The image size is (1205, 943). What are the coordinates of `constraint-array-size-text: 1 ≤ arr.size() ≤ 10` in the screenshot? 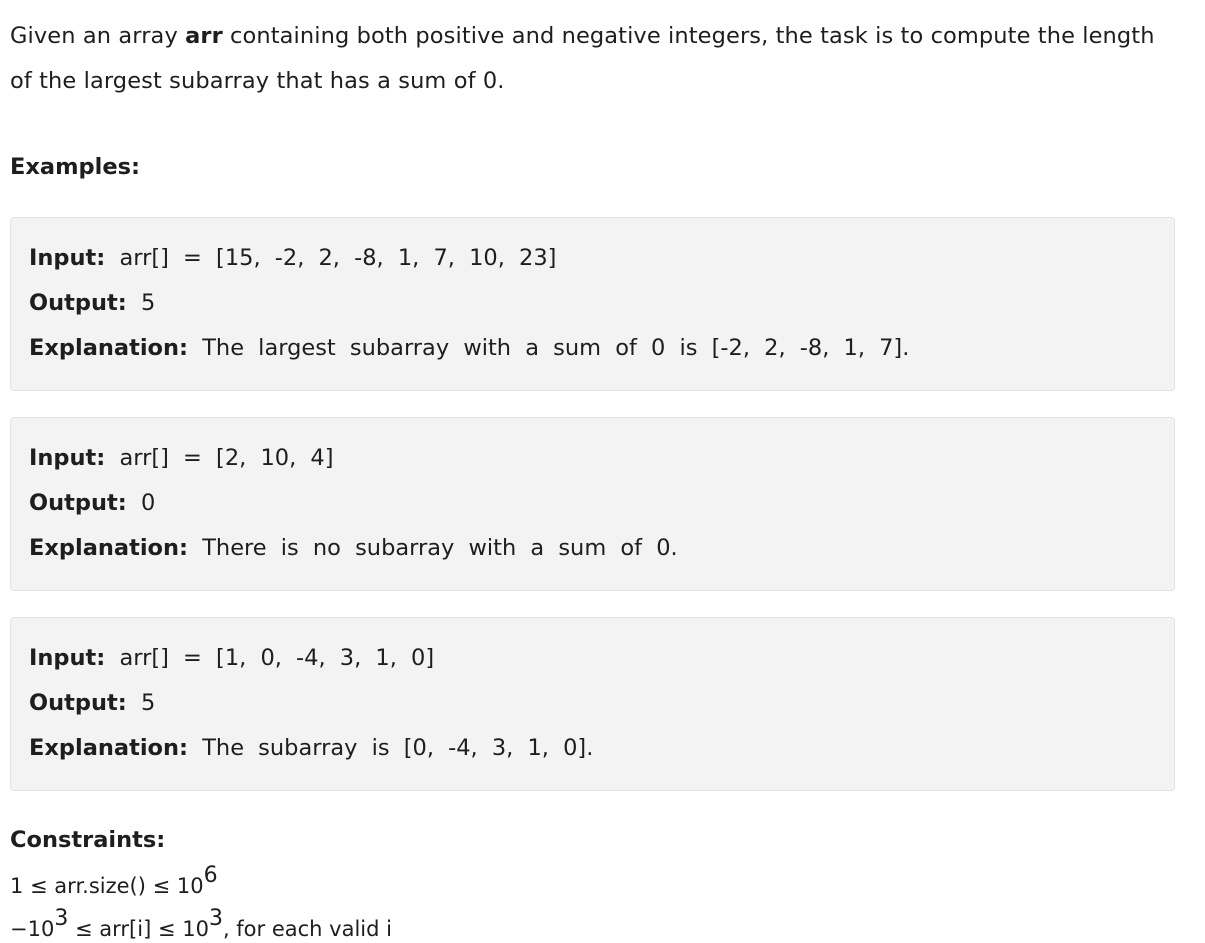 It's located at (107, 886).